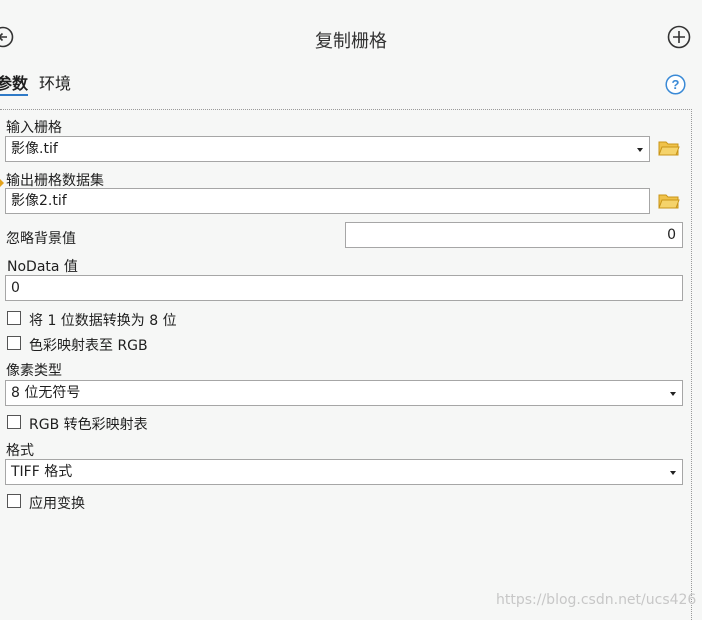 The image size is (702, 620). Describe the element at coordinates (14, 343) in the screenshot. I see `colormap-to-rgb-checkbox` at that location.